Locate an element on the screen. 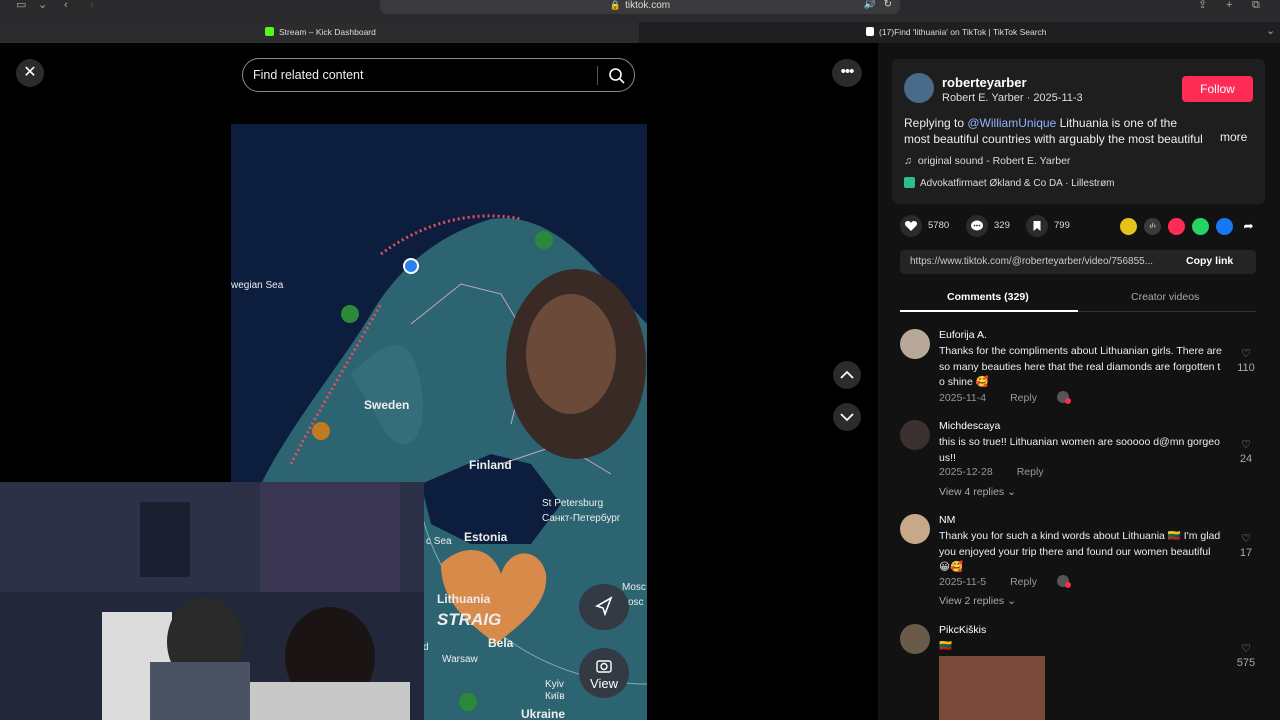 This screenshot has height=720, width=1280. map-label-kyiv-ua: Київ is located at coordinates (555, 696).